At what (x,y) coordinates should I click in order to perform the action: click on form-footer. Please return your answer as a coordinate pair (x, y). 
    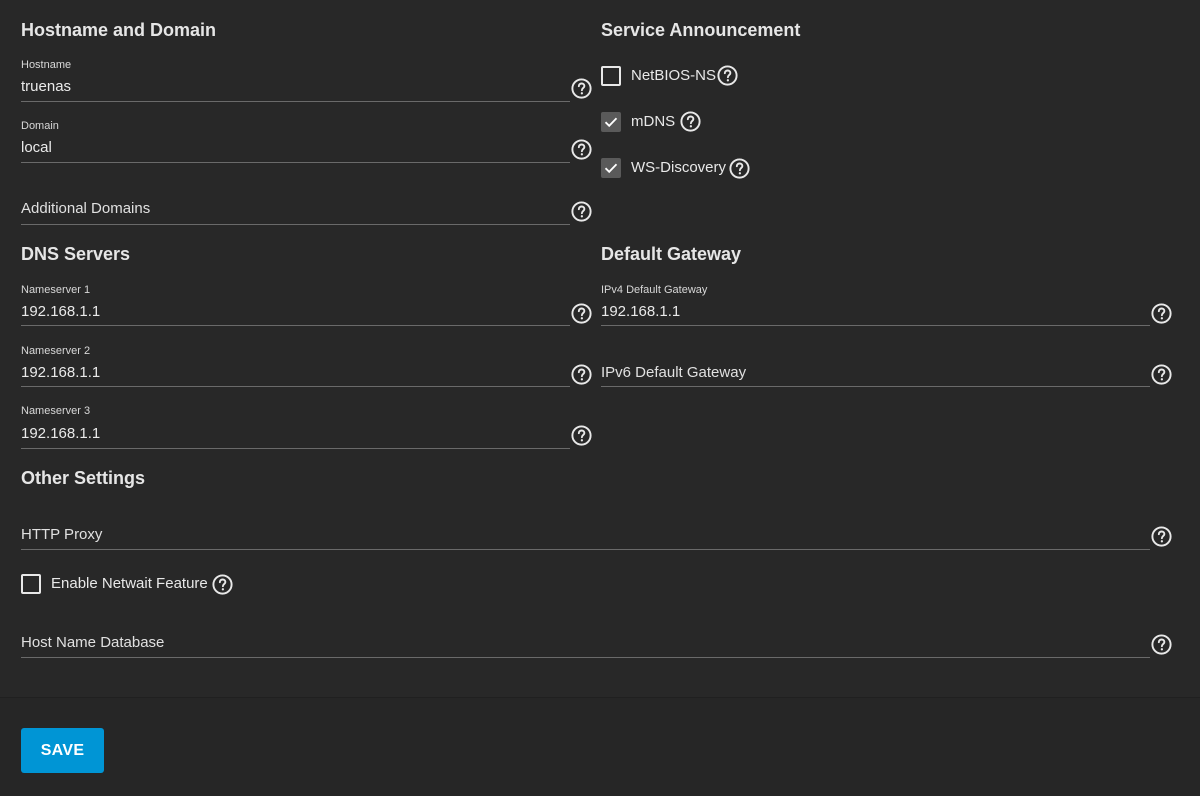
    Looking at the image, I should click on (600, 747).